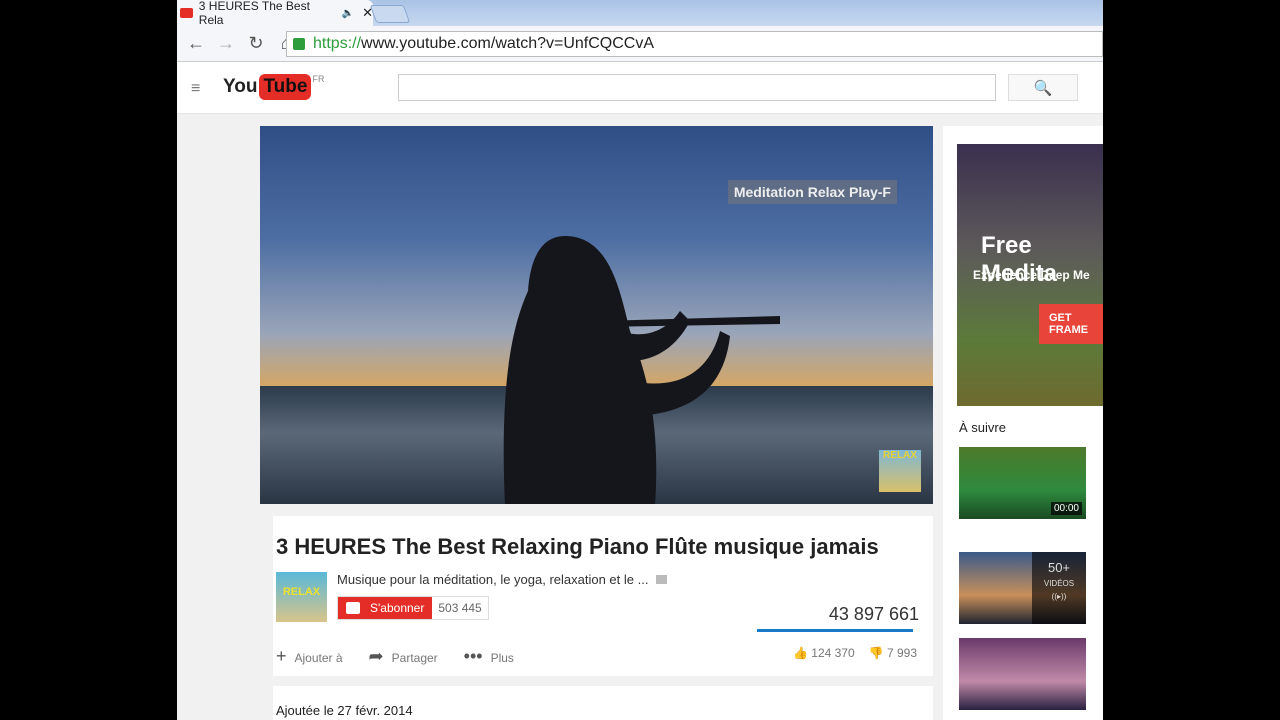 This screenshot has height=720, width=1280. What do you see at coordinates (195, 89) in the screenshot?
I see `hamburger-menu-icon: ≡` at bounding box center [195, 89].